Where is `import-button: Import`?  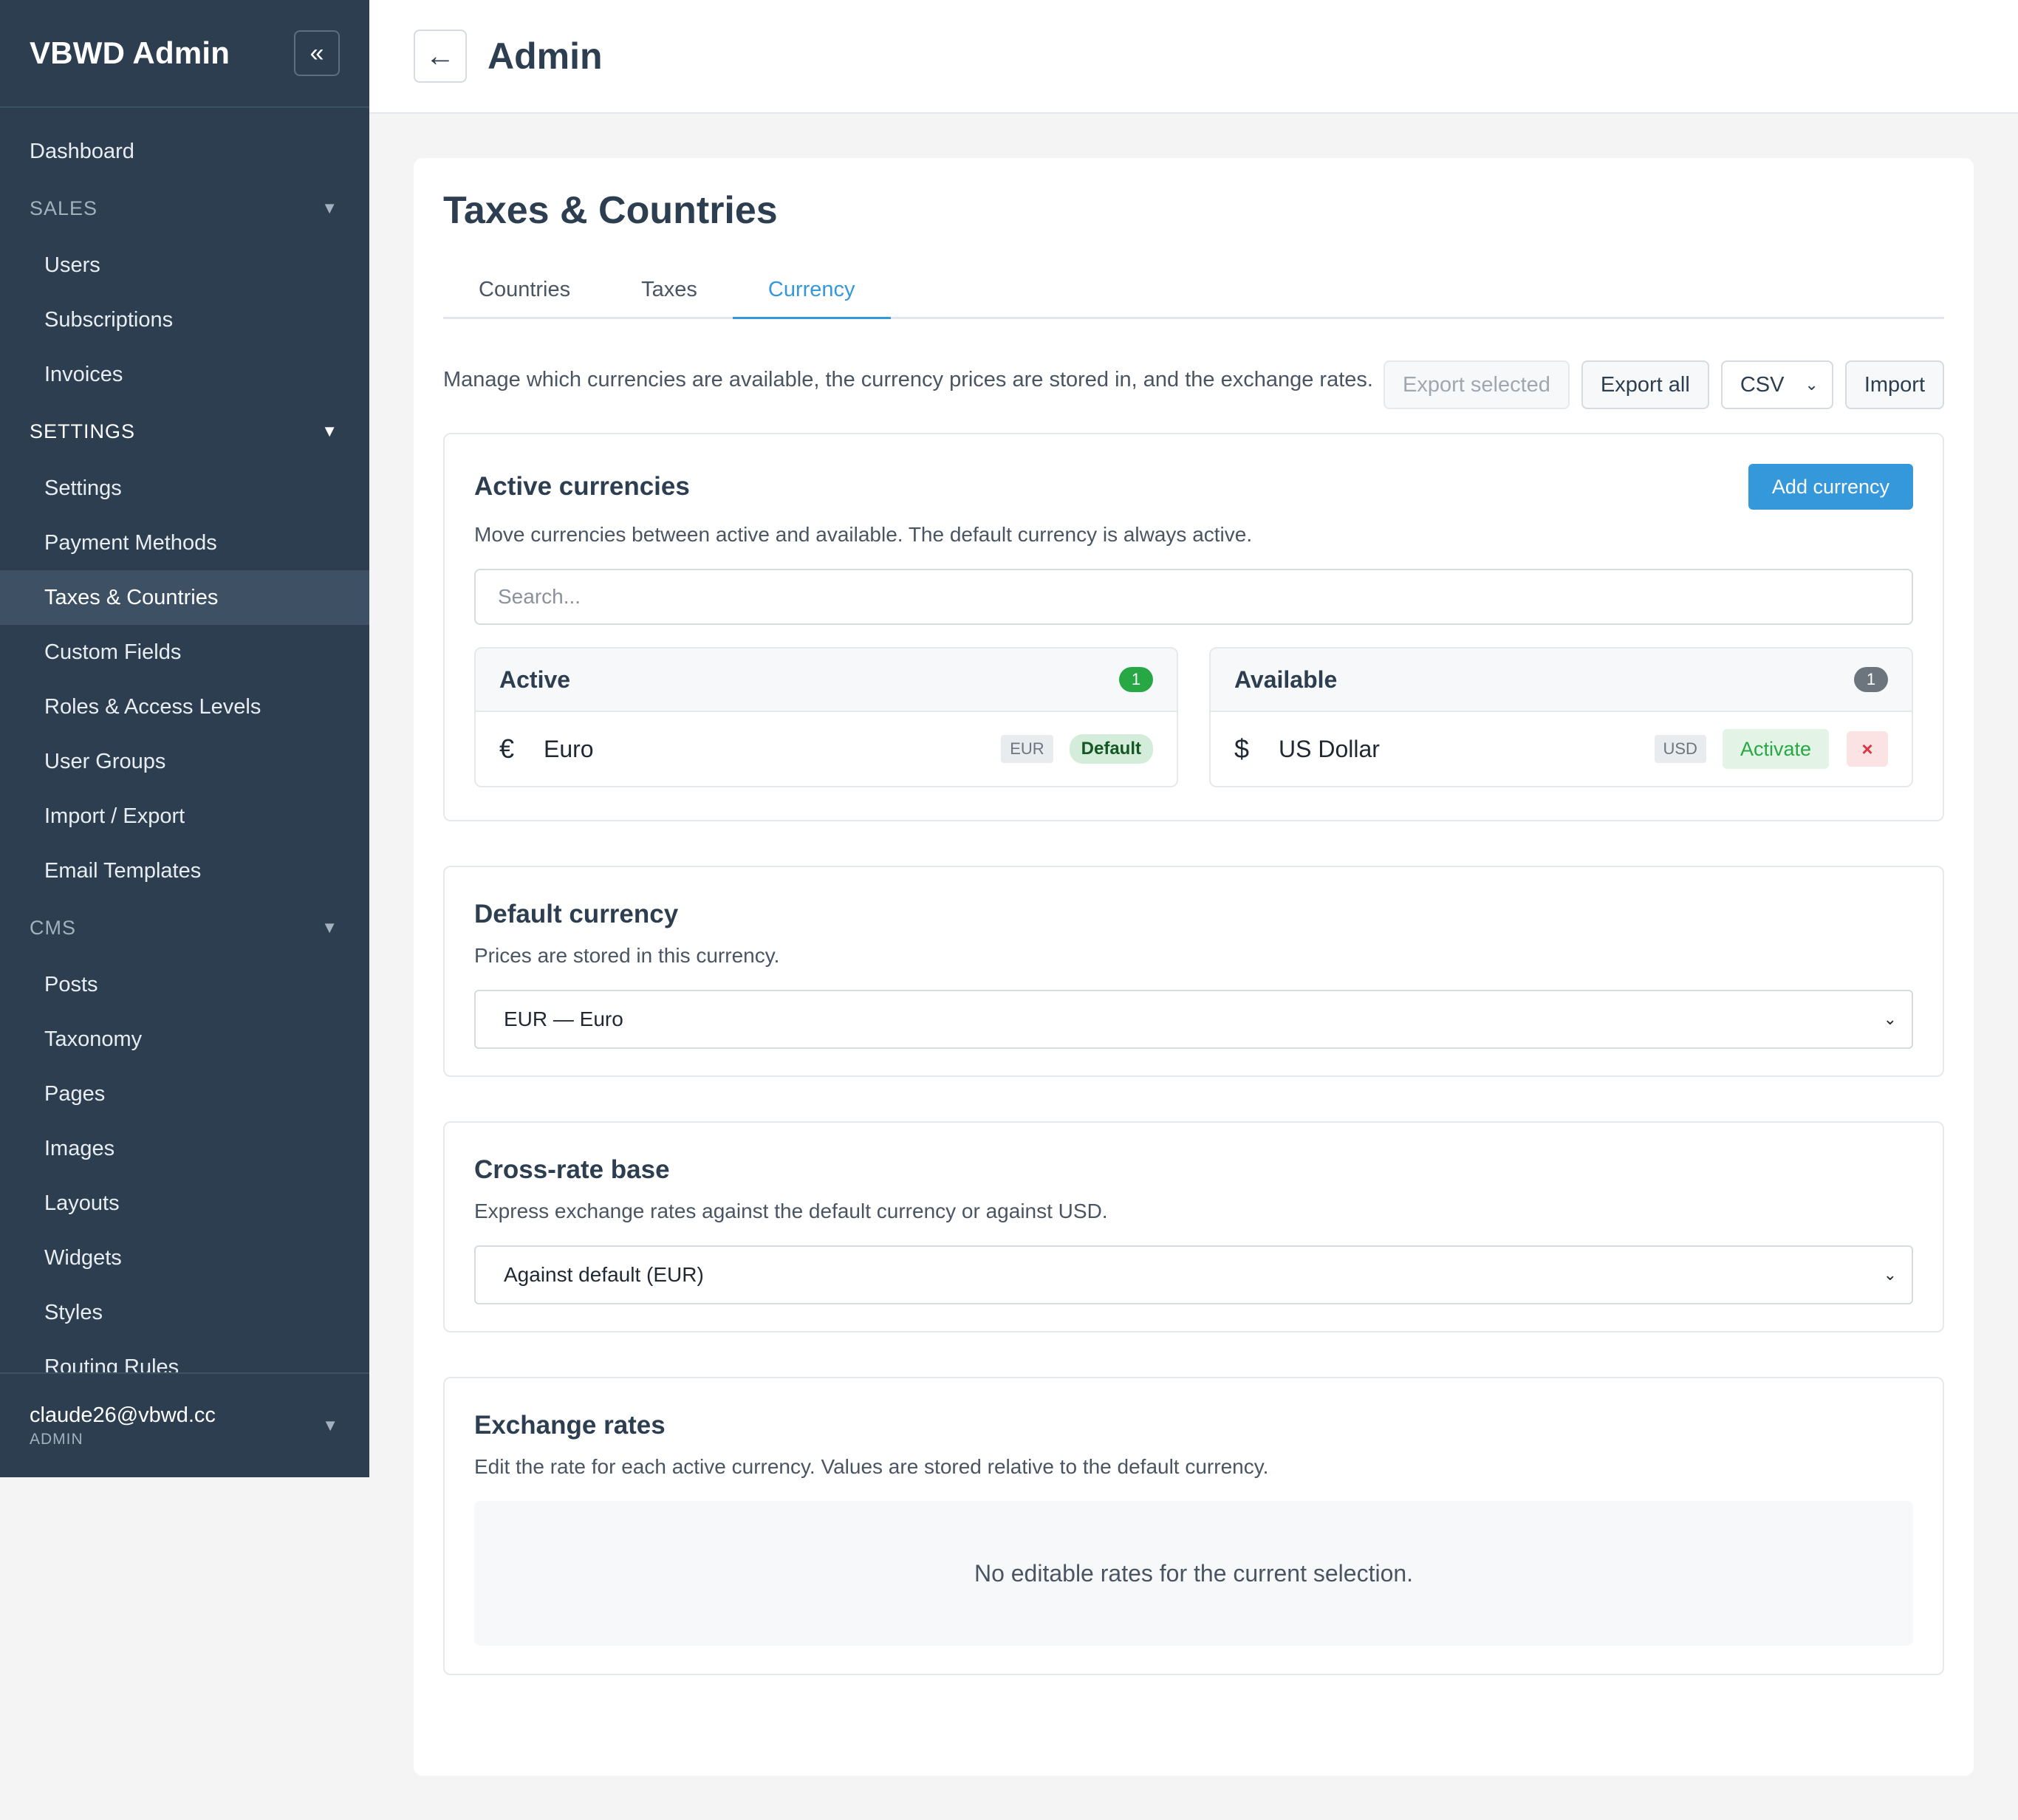 import-button: Import is located at coordinates (1894, 385).